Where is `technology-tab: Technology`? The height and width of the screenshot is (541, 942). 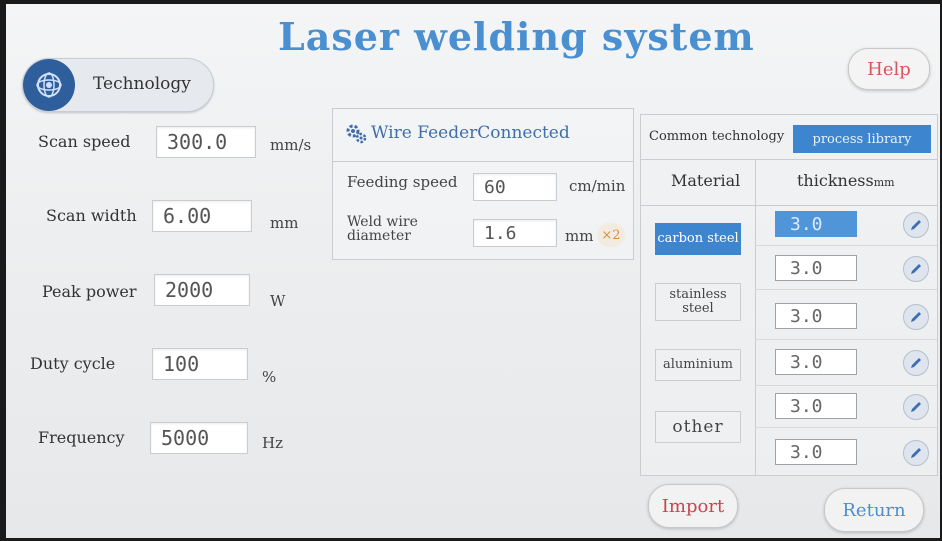
technology-tab: Technology is located at coordinates (118, 85).